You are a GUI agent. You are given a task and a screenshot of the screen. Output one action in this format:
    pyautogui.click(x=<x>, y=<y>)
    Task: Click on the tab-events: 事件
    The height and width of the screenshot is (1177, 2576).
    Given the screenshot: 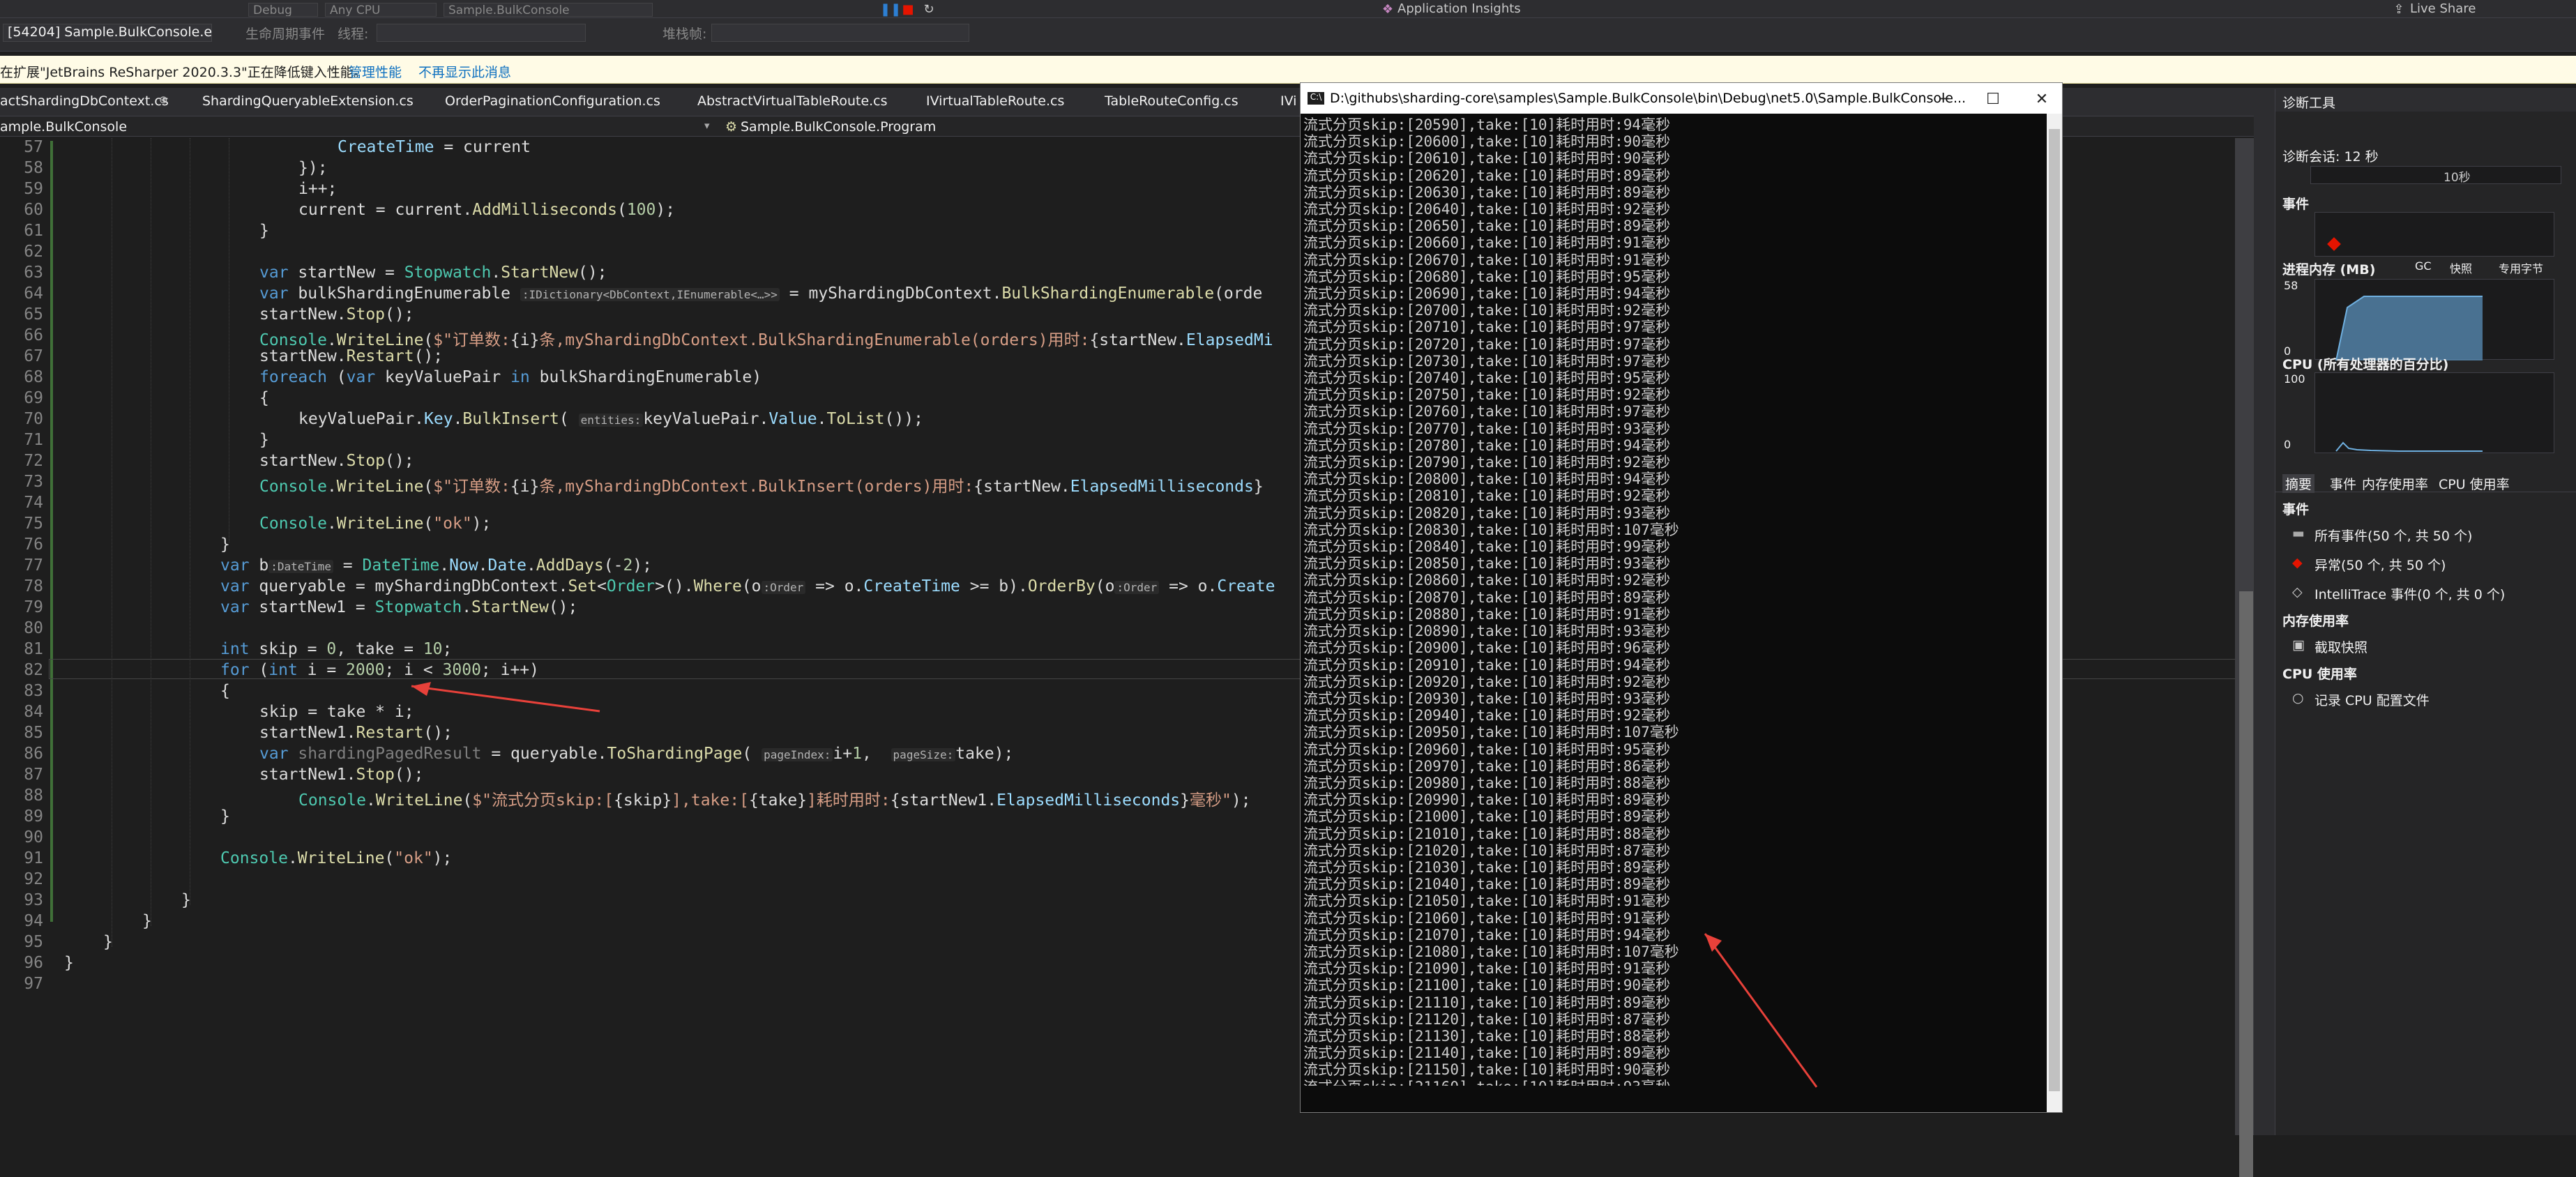 What is the action you would take?
    pyautogui.click(x=2343, y=483)
    